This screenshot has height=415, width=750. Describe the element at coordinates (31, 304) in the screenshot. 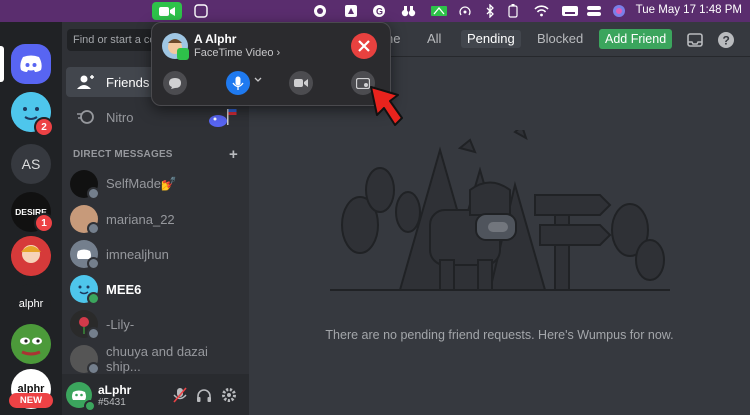

I see `server-alphr: alphr` at that location.